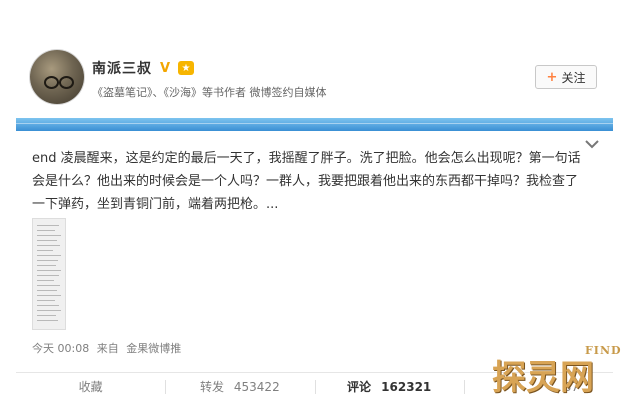 The image size is (627, 402). Describe the element at coordinates (122, 68) in the screenshot. I see `username: 南派三叔` at that location.